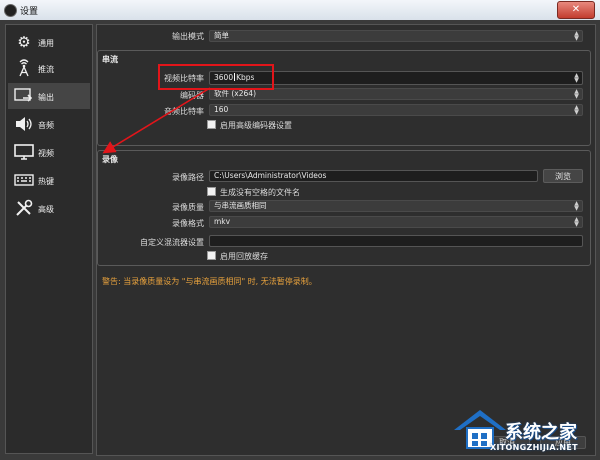  What do you see at coordinates (541, 432) in the screenshot?
I see `watermark-text: 系统之家` at bounding box center [541, 432].